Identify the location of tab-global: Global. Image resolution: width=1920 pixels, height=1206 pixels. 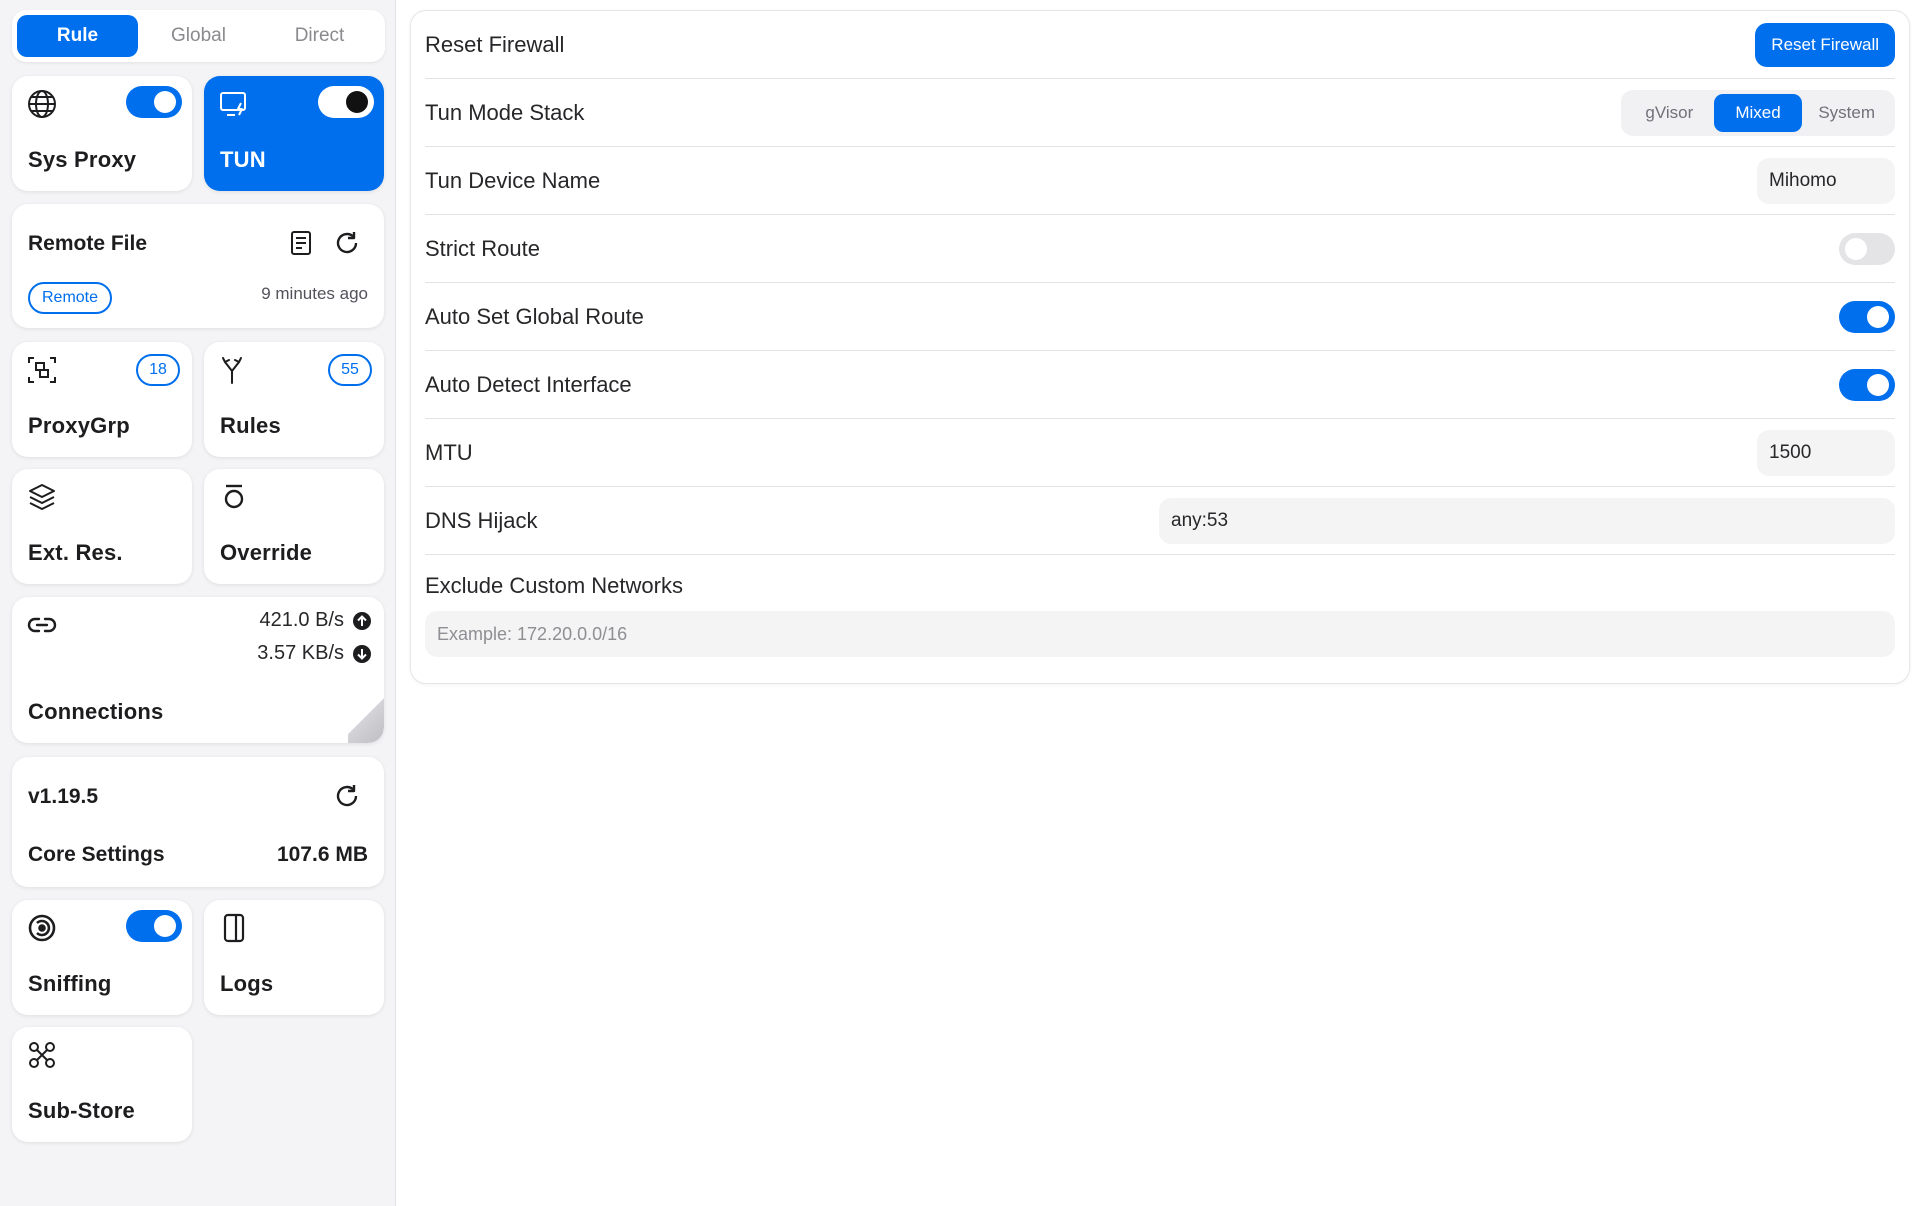
(198, 36).